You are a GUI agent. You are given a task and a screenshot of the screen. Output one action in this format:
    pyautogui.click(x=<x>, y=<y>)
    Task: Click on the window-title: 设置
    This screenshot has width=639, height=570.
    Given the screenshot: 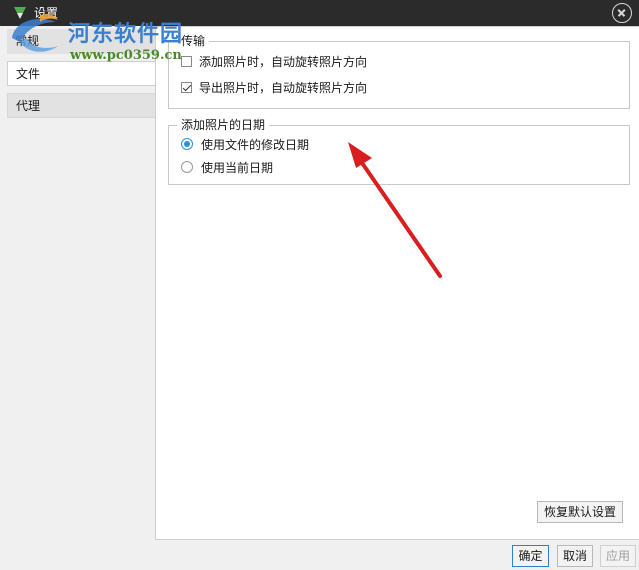 What is the action you would take?
    pyautogui.click(x=46, y=13)
    